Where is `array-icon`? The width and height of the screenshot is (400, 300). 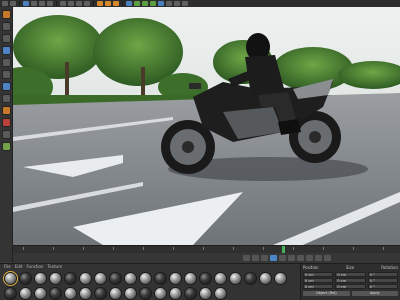 array-icon is located at coordinates (153, 3).